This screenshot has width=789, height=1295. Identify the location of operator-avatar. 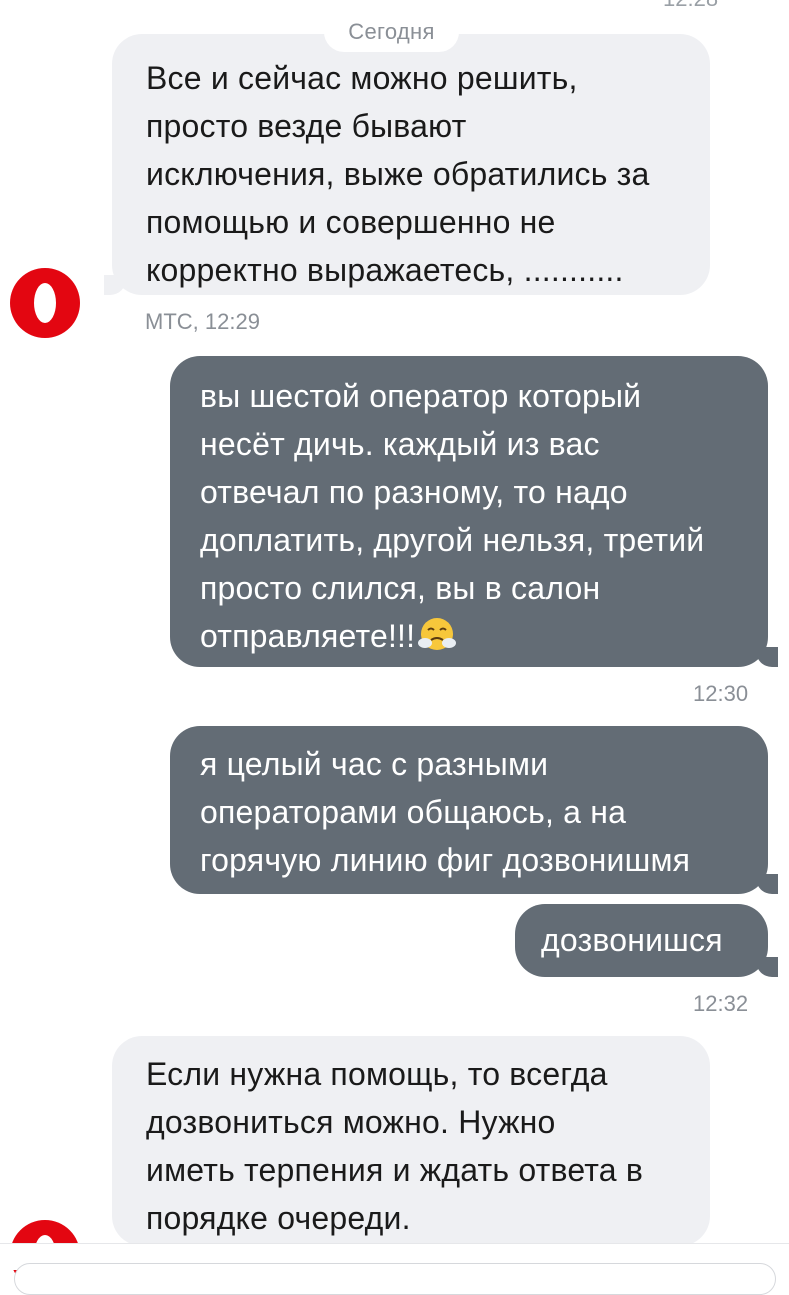
(45, 303).